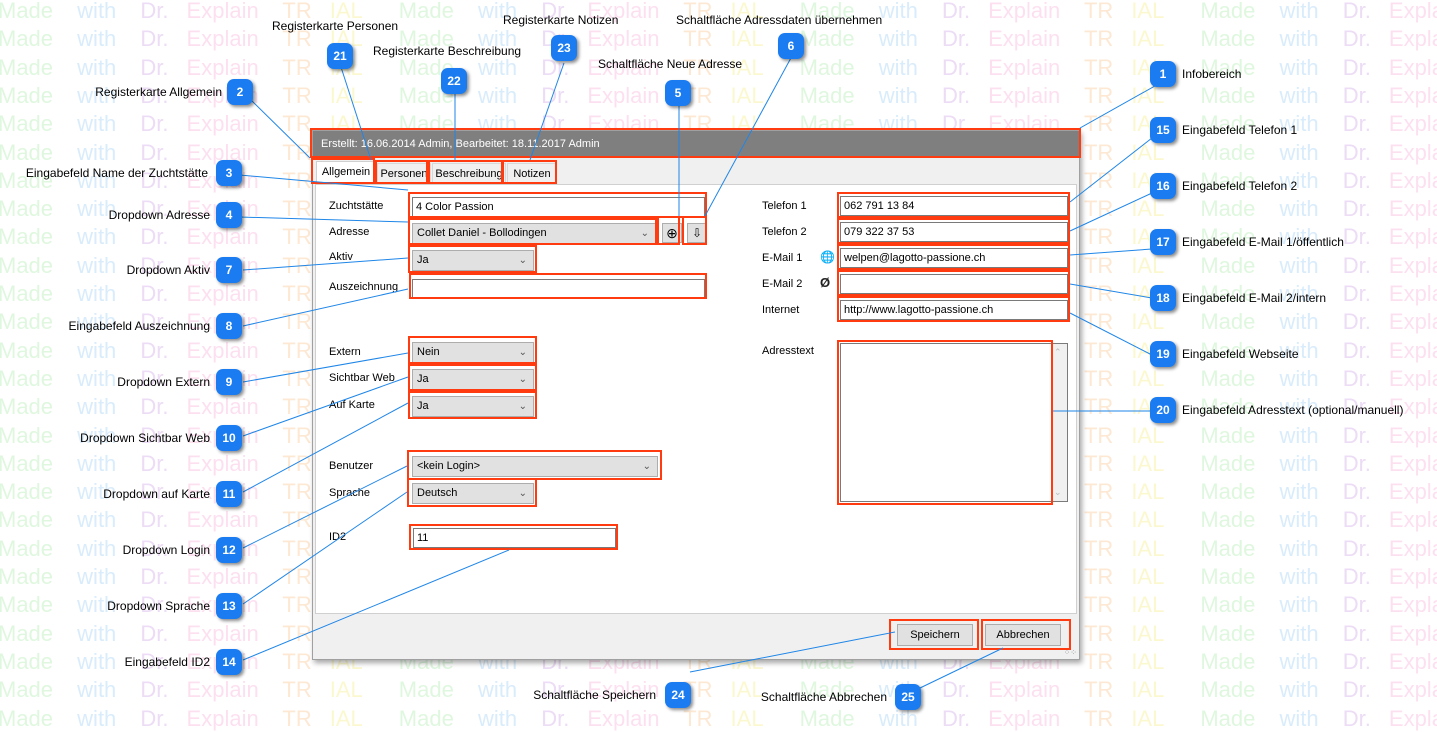 The width and height of the screenshot is (1437, 732). What do you see at coordinates (825, 282) in the screenshot?
I see `no-globe-icon: Ø` at bounding box center [825, 282].